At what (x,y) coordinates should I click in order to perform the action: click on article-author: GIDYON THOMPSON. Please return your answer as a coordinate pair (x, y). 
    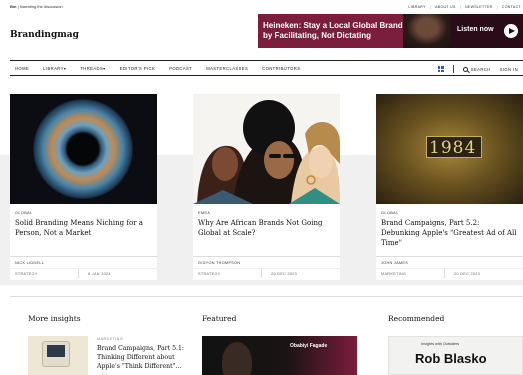
    Looking at the image, I should click on (219, 263).